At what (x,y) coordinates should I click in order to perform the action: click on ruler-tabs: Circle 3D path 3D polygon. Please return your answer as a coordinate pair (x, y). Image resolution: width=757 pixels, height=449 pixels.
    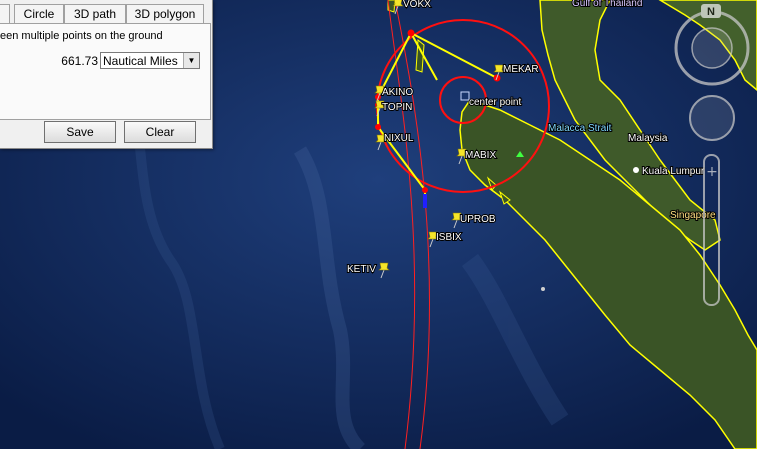
    Looking at the image, I should click on (106, 14).